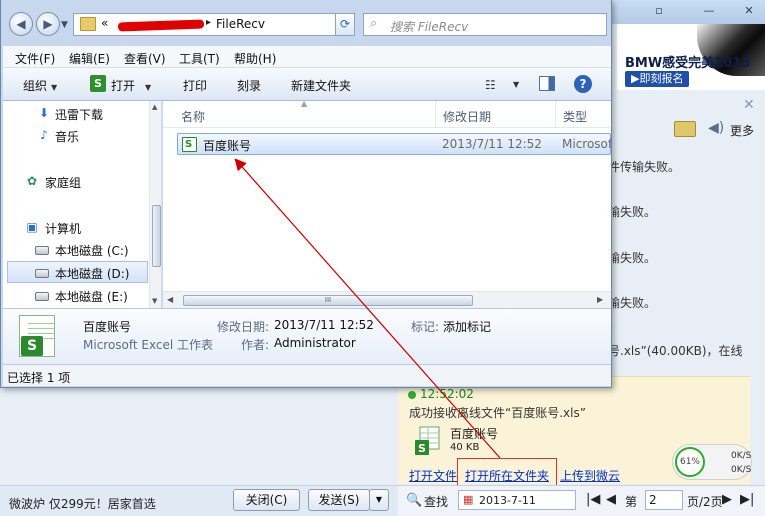 The width and height of the screenshot is (765, 516). I want to click on address-bar: « ▸ FileRecv ▾, so click(223, 24).